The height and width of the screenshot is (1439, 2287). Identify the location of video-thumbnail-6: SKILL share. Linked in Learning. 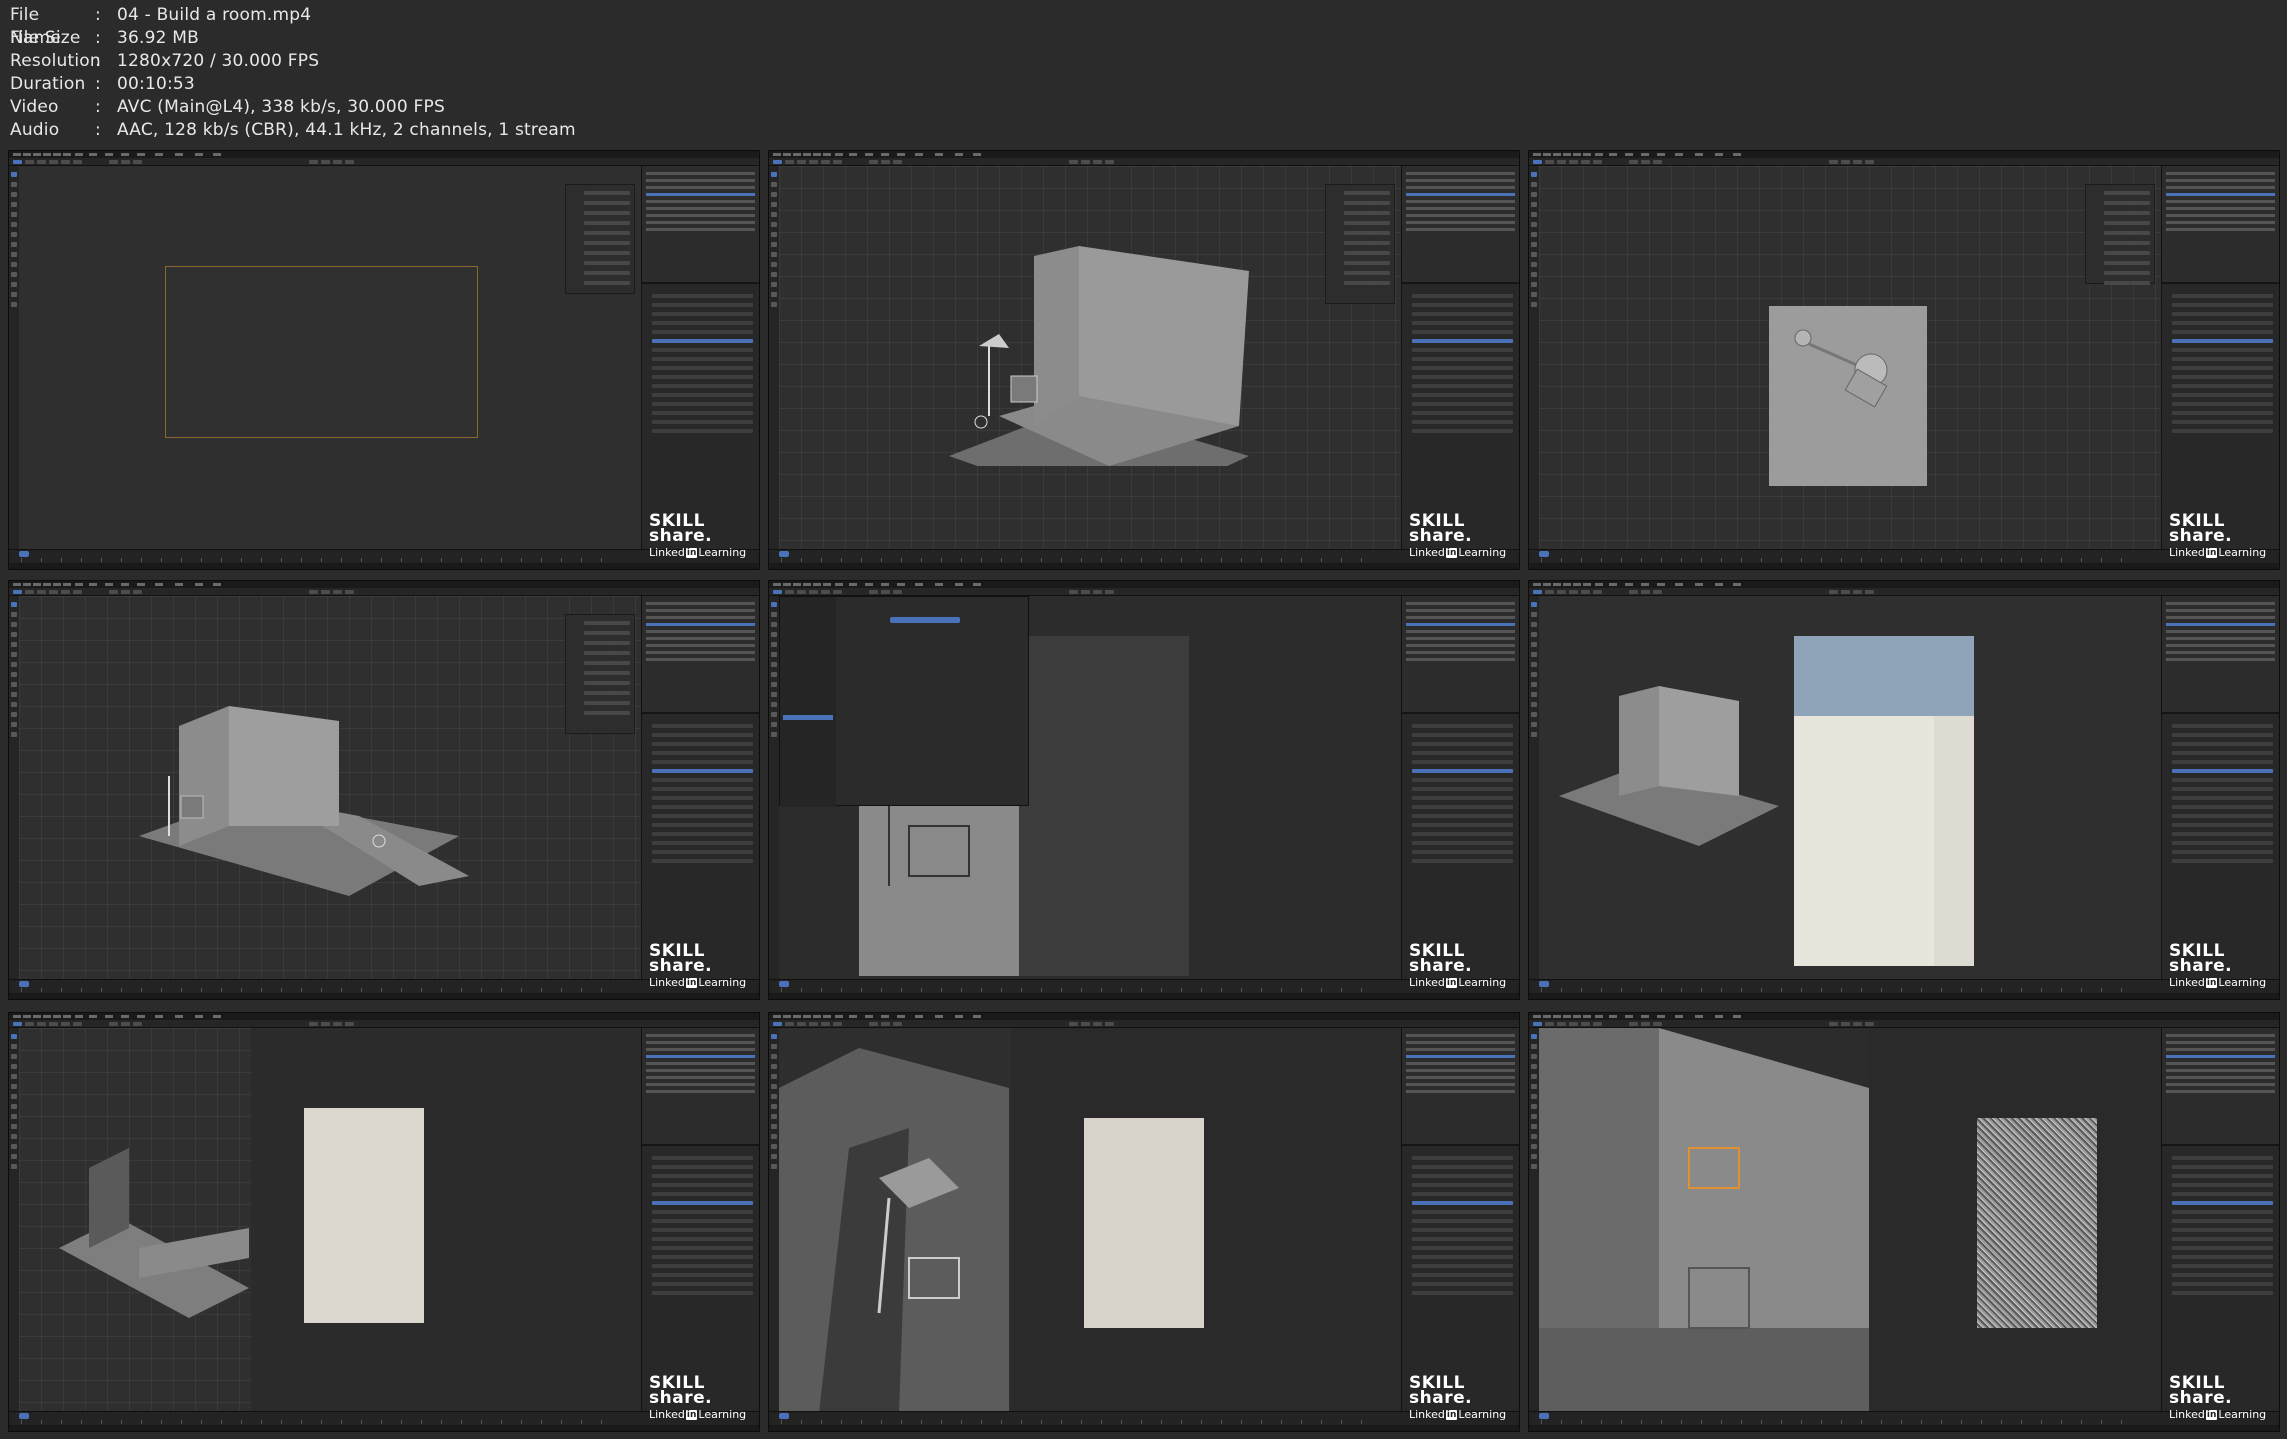
(1904, 790).